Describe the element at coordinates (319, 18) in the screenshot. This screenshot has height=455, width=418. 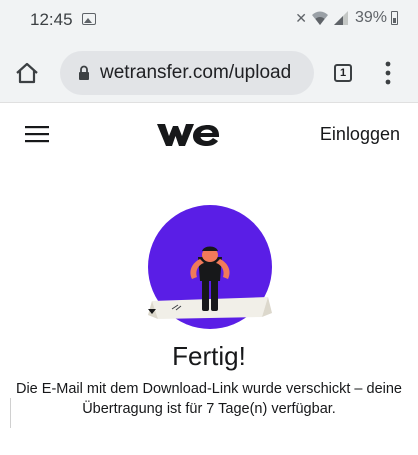
I see `wifi-icon` at that location.